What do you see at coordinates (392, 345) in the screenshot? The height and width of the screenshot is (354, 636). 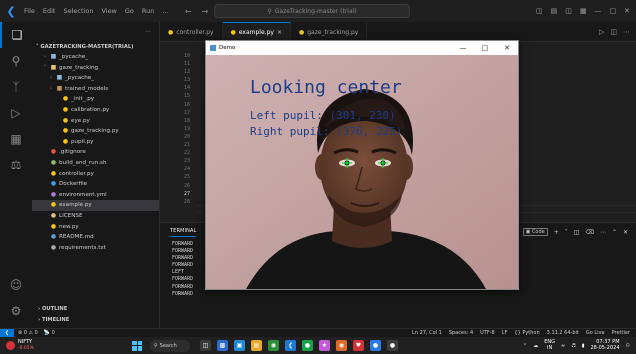 I see `python-app-icon: ●` at bounding box center [392, 345].